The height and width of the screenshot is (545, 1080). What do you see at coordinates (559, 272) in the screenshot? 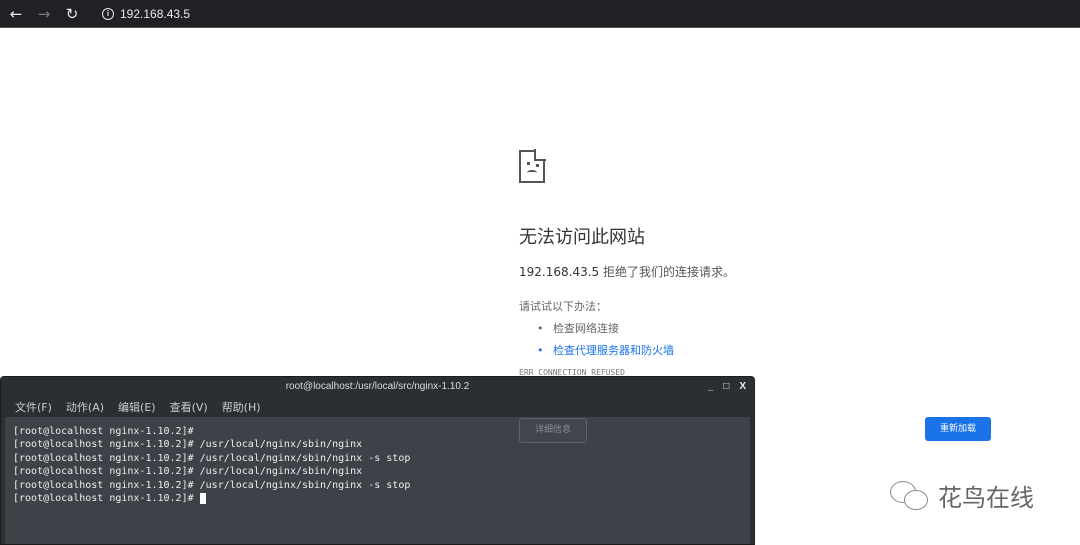
I see `error-host: 192.168.43.5` at bounding box center [559, 272].